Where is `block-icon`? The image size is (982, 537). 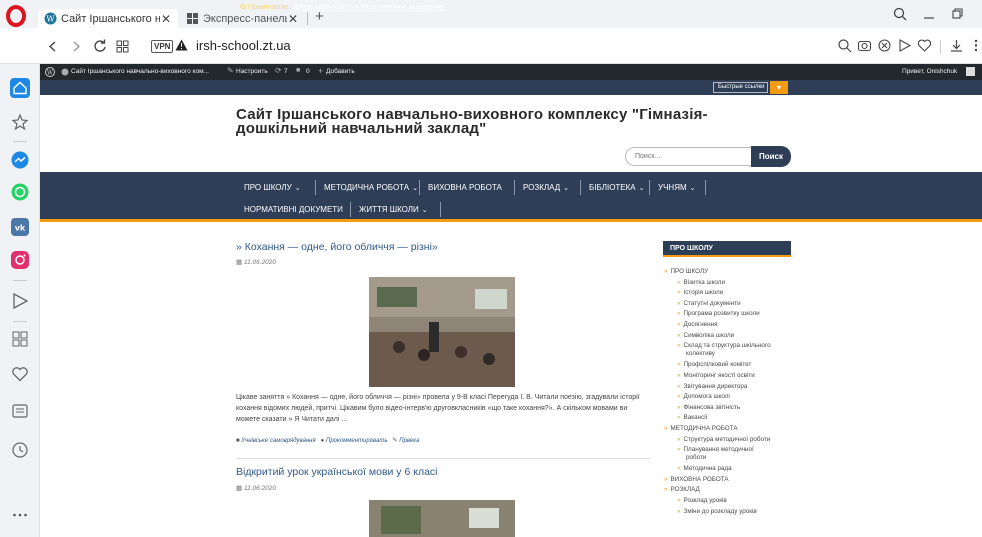
block-icon is located at coordinates (884, 45).